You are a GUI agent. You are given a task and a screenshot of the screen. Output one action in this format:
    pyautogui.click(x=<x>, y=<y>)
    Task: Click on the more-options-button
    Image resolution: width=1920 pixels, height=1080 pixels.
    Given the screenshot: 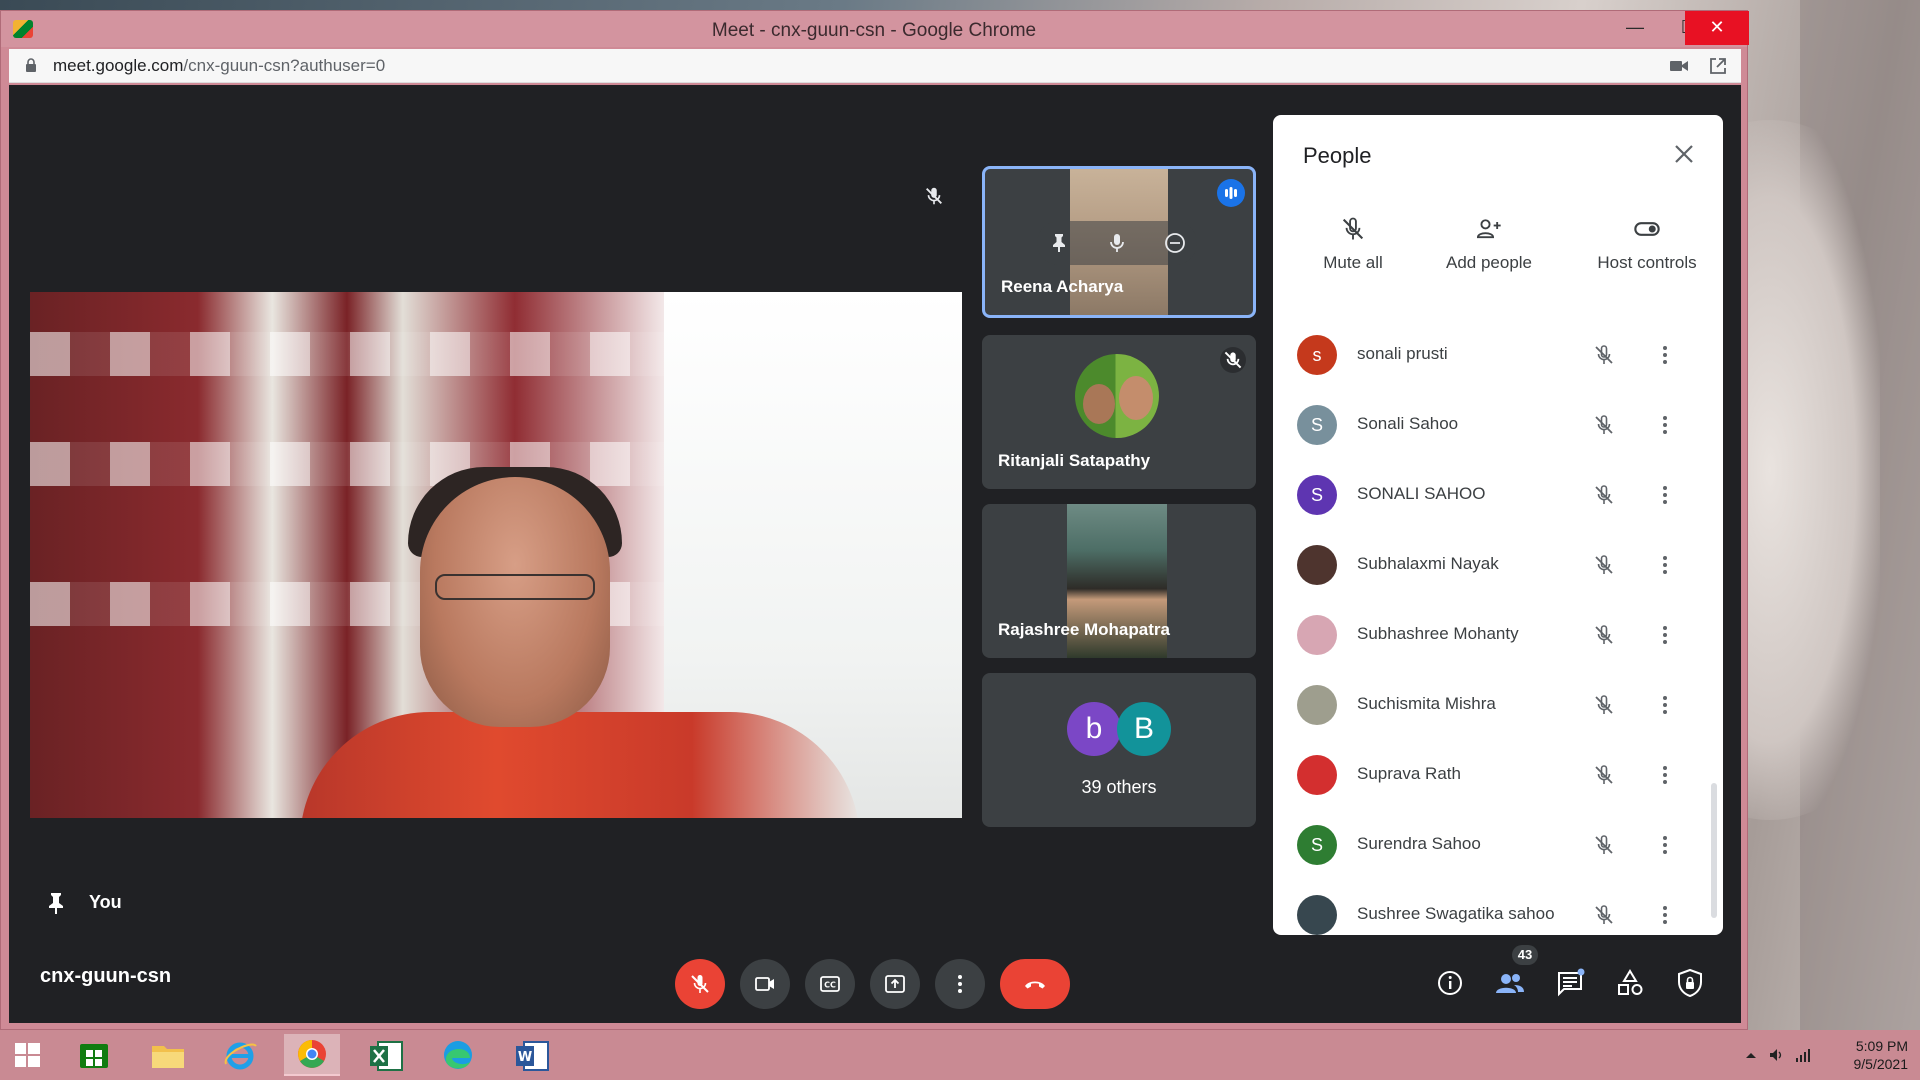 What is the action you would take?
    pyautogui.click(x=960, y=984)
    